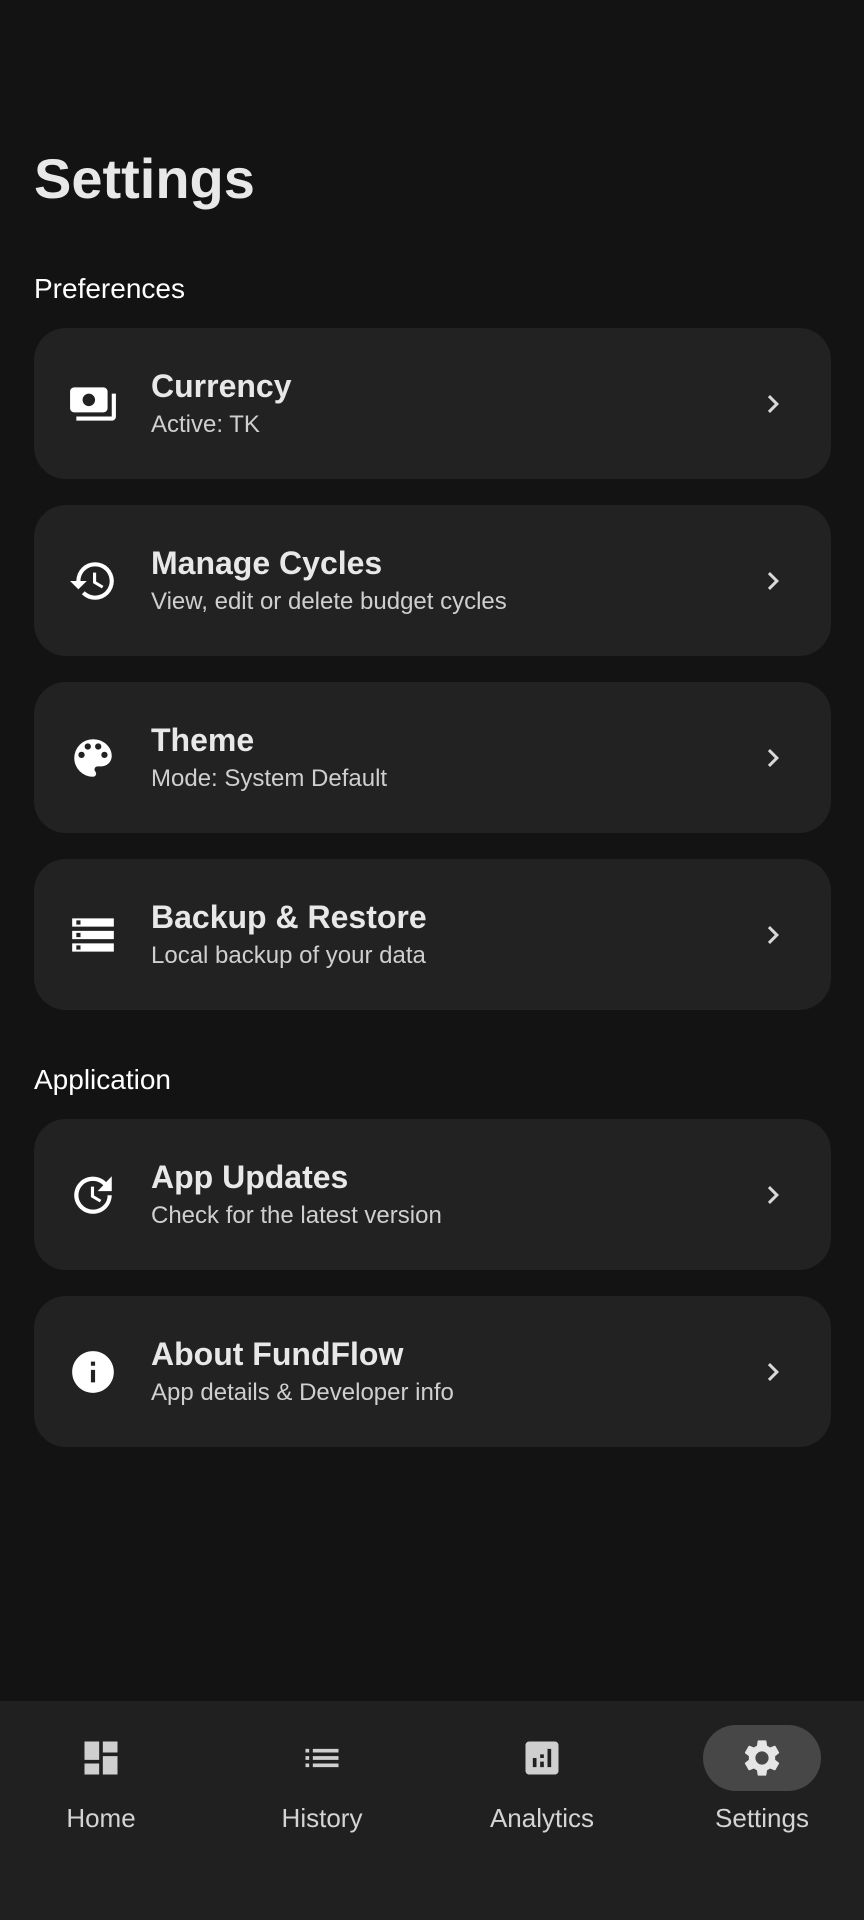  Describe the element at coordinates (269, 778) in the screenshot. I see `theme-subtitle: Mode: System Default` at that location.